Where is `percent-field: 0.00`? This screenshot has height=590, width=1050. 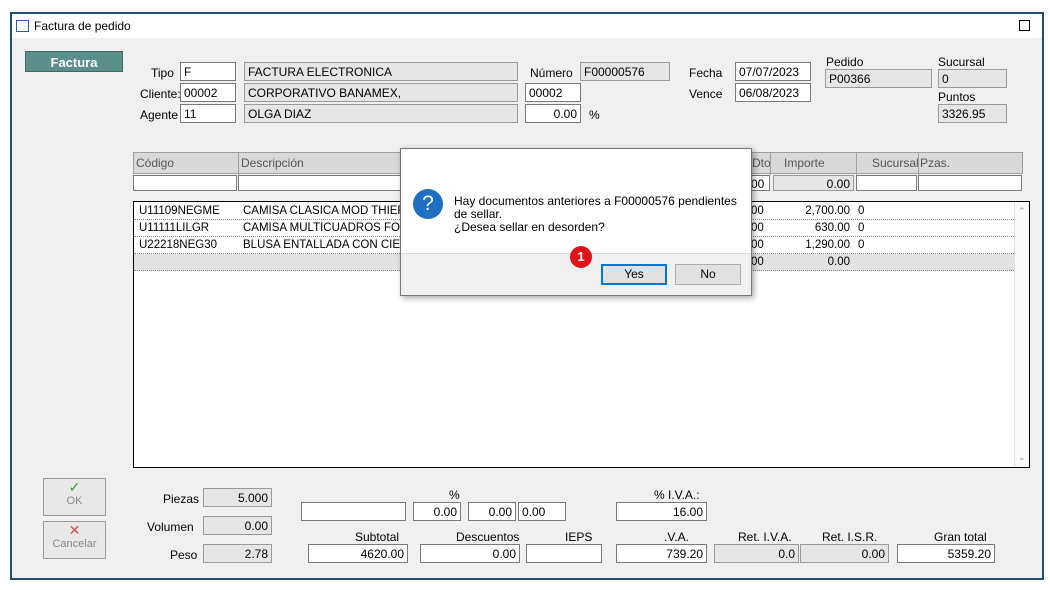 percent-field: 0.00 is located at coordinates (553, 113).